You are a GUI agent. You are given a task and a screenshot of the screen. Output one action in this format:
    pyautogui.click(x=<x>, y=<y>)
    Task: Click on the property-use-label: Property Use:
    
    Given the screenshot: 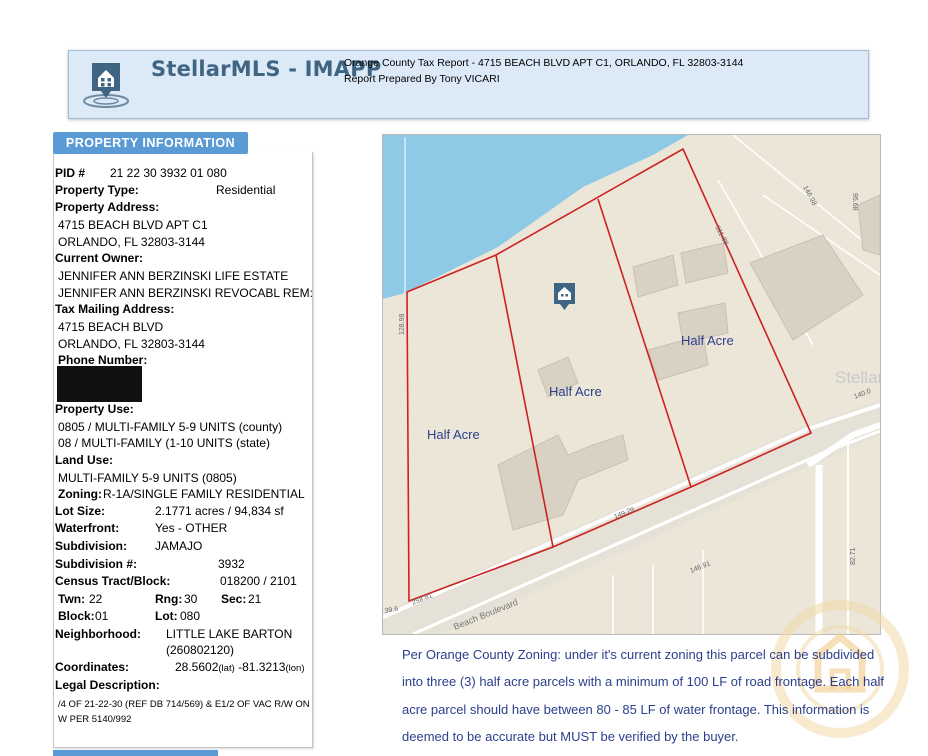 What is the action you would take?
    pyautogui.click(x=94, y=409)
    